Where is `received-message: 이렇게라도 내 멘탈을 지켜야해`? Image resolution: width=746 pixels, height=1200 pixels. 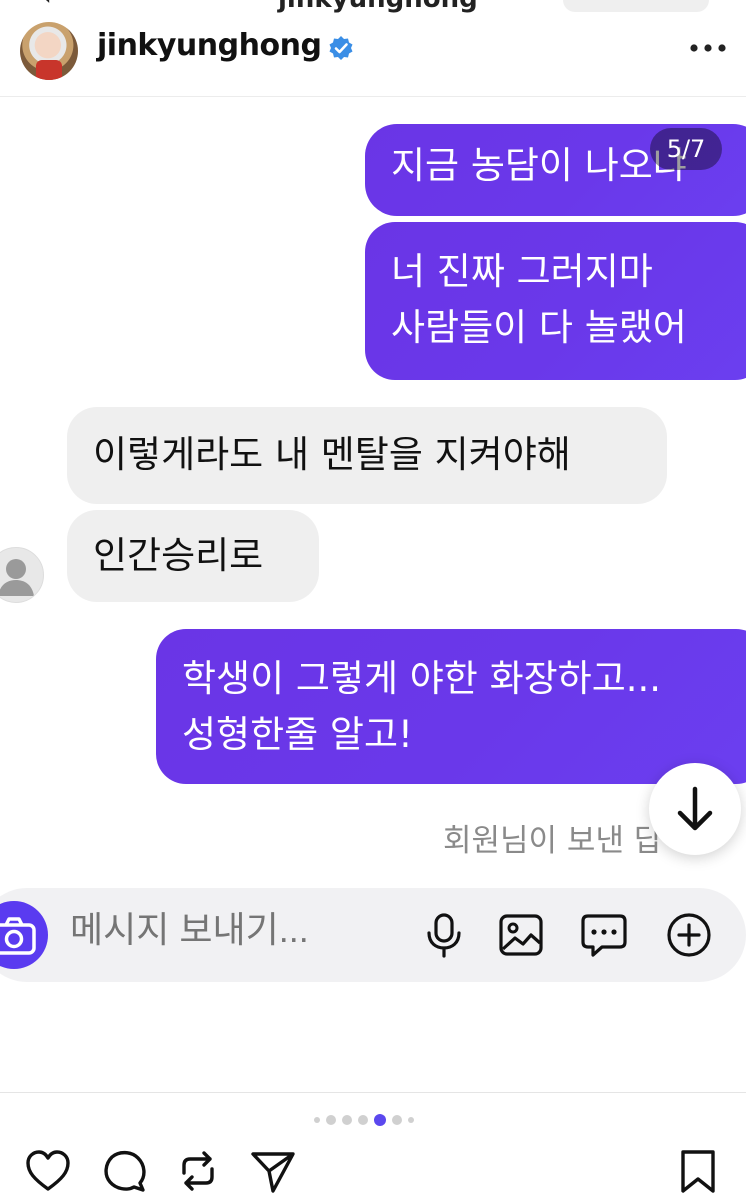
received-message: 이렇게라도 내 멘탈을 지켜야해 is located at coordinates (367, 455).